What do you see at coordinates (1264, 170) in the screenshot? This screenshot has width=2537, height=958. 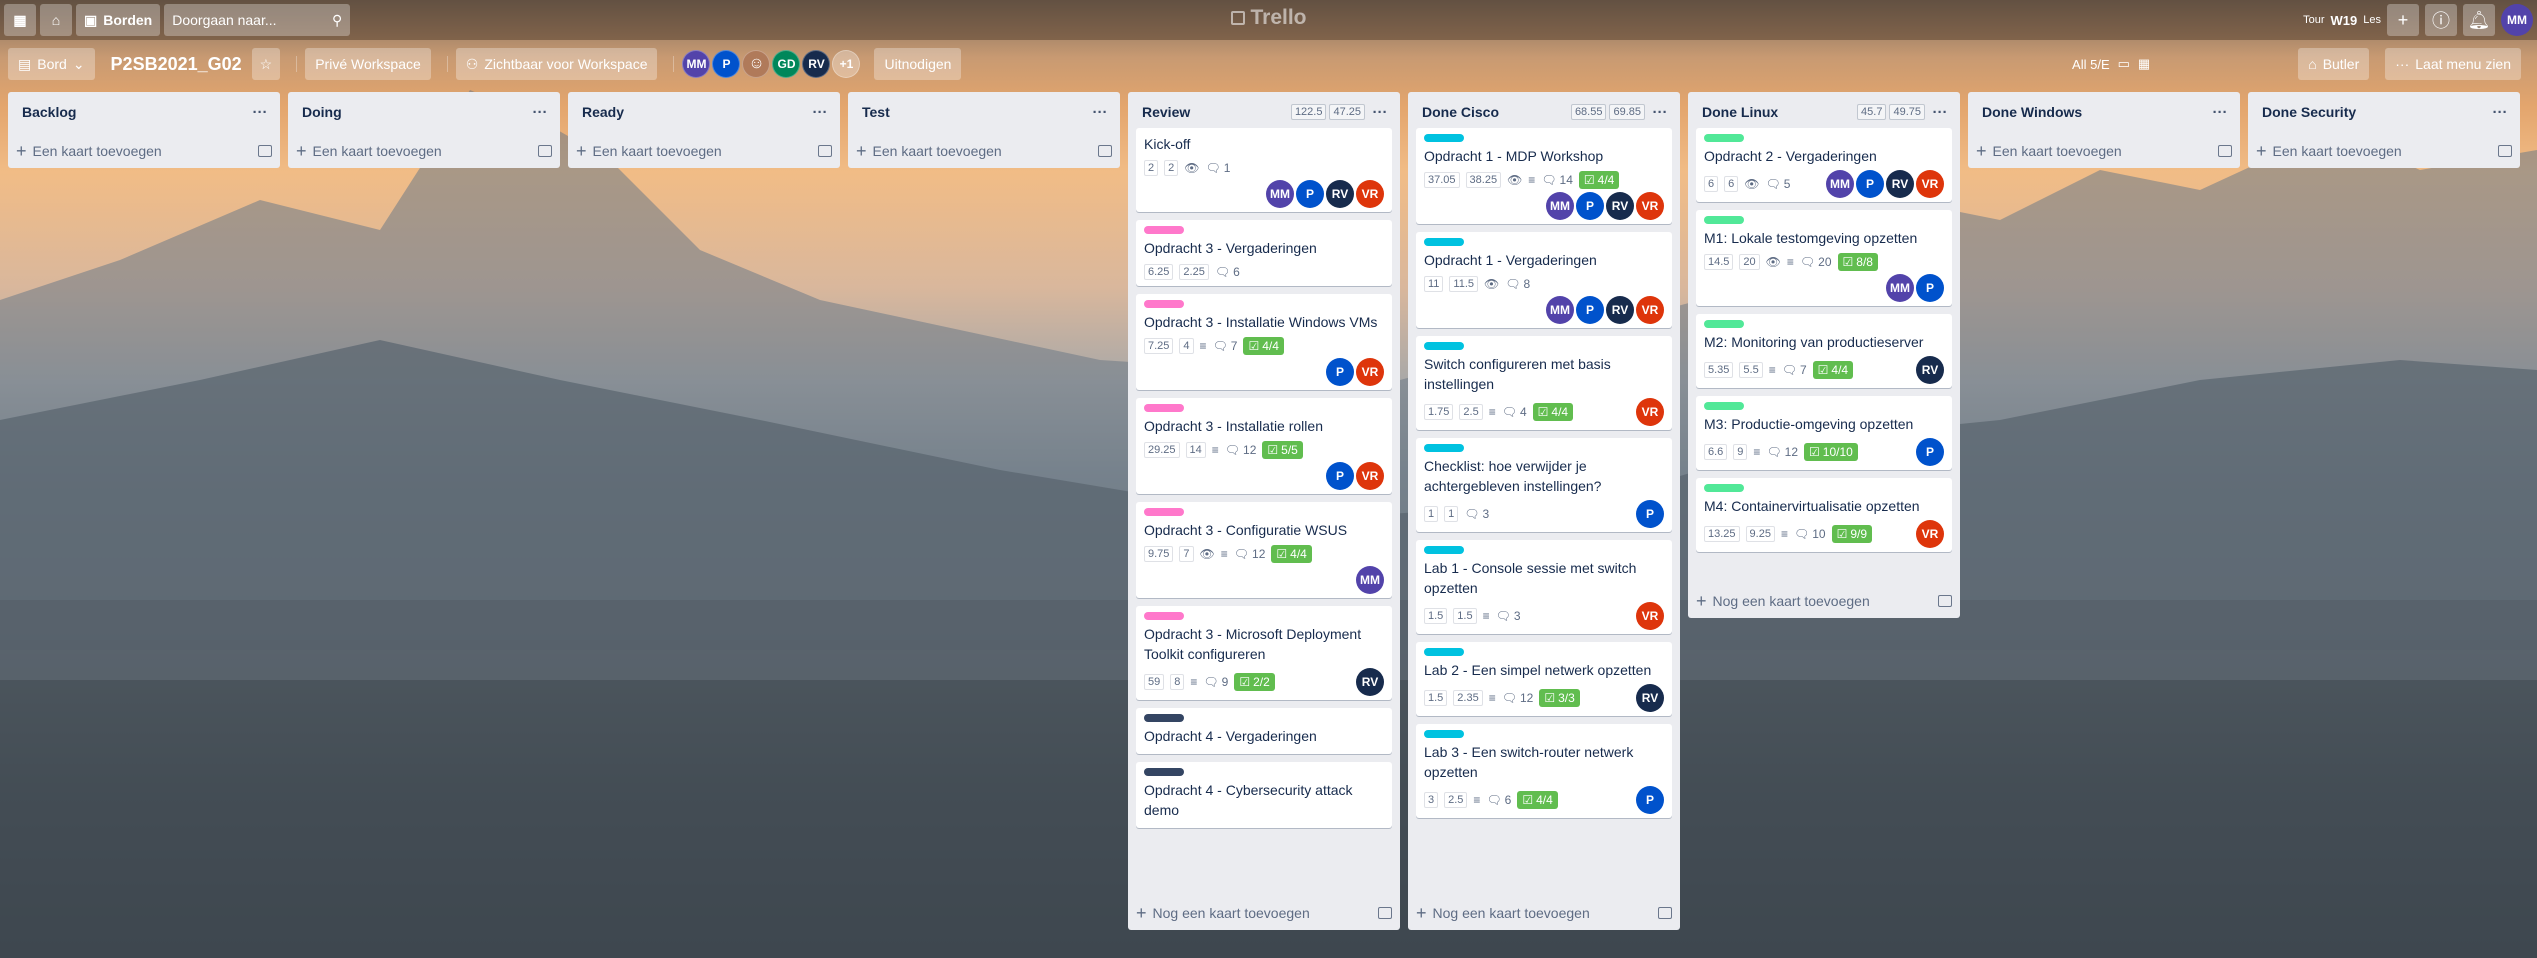 I see `card: Kick-off 2 2 👁︎ 🗨︎ 1 MM P RV VR` at bounding box center [1264, 170].